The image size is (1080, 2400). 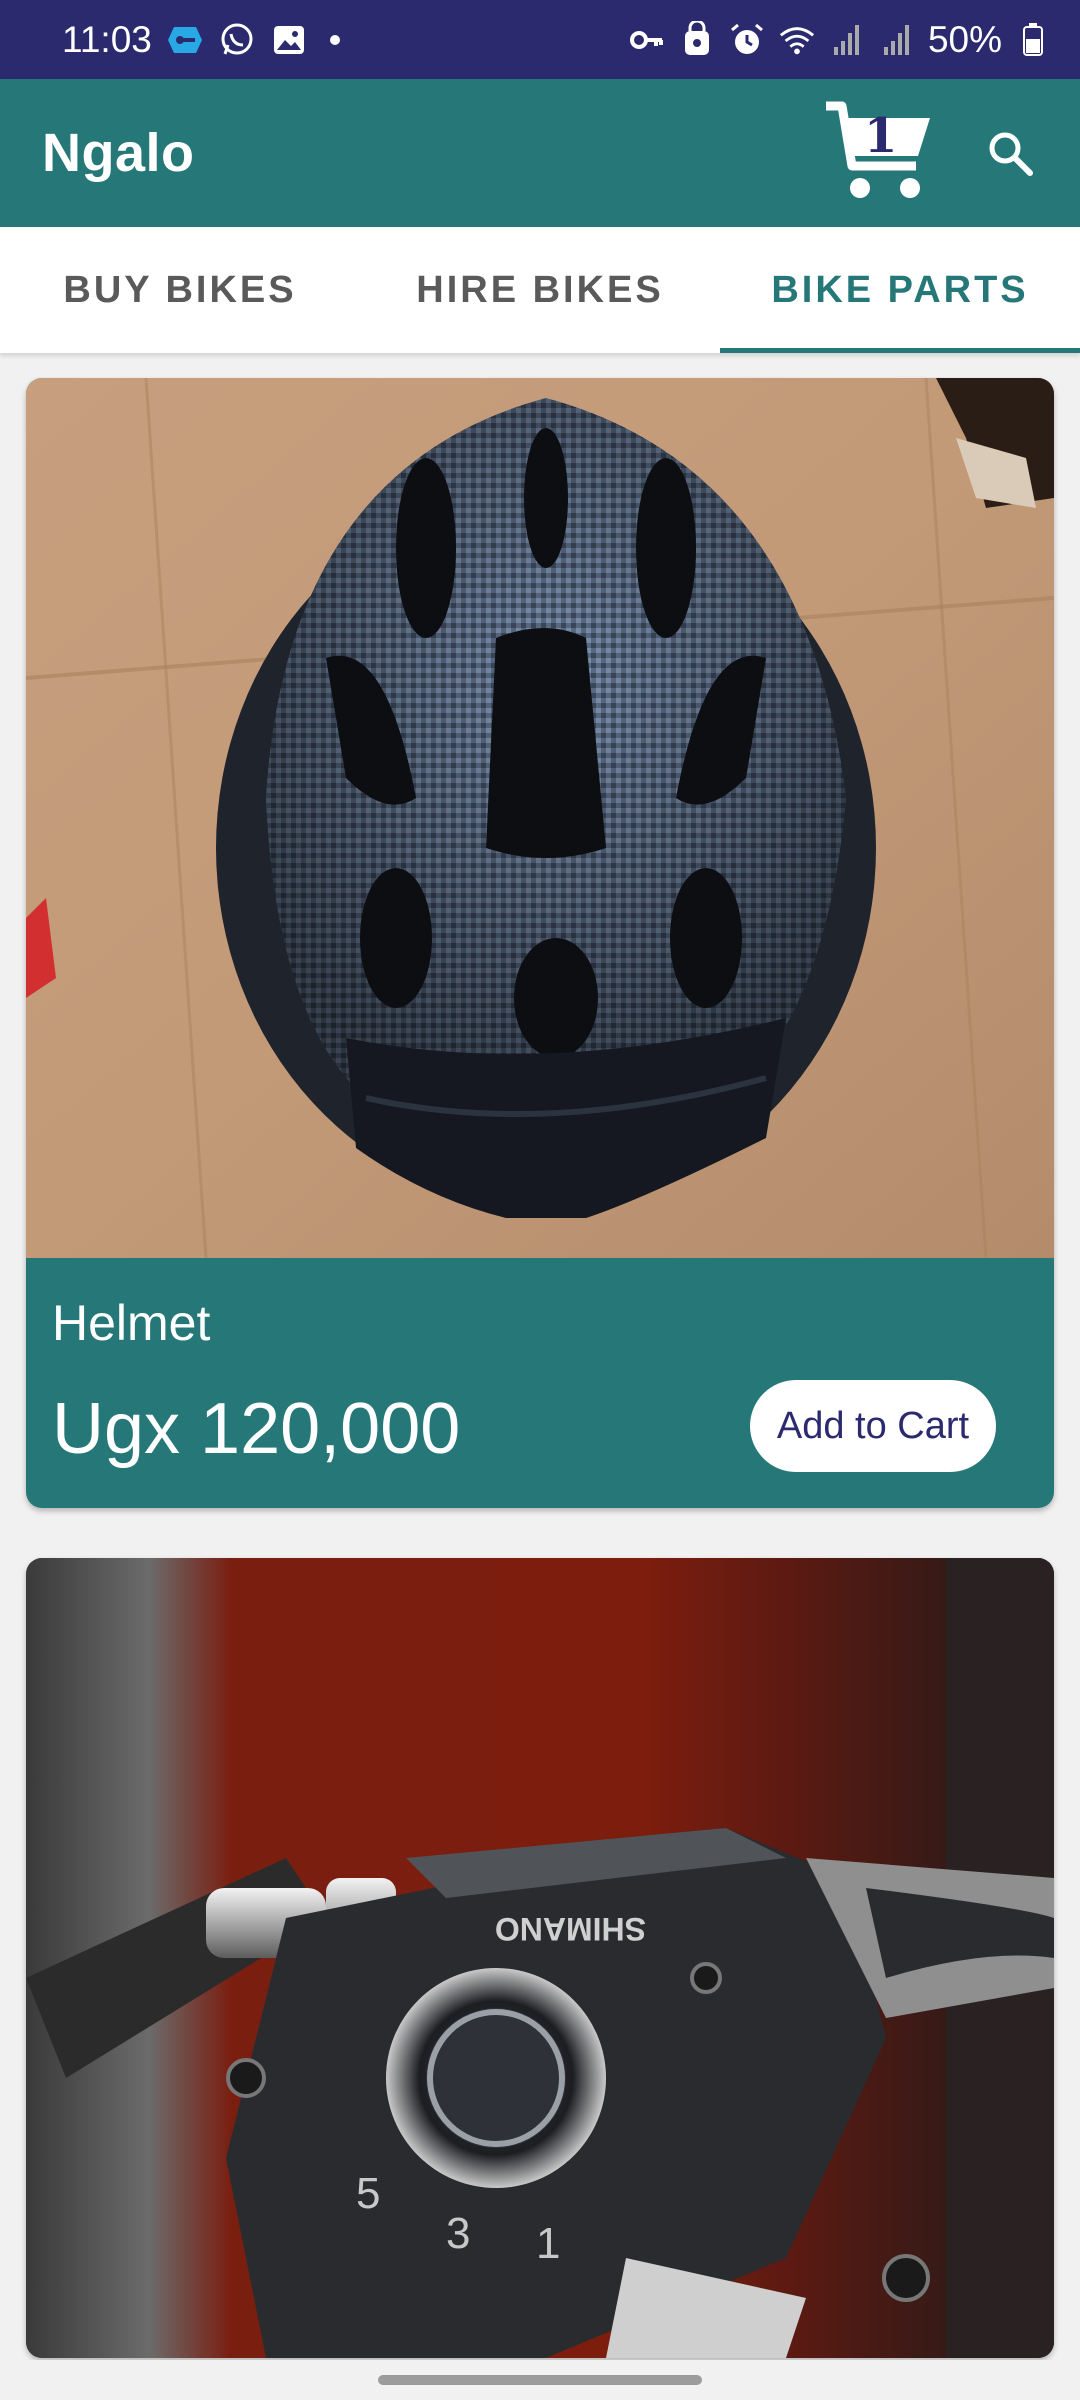 What do you see at coordinates (540, 1383) in the screenshot?
I see `product-info: Helmet Ugx 120,000 Add to Cart` at bounding box center [540, 1383].